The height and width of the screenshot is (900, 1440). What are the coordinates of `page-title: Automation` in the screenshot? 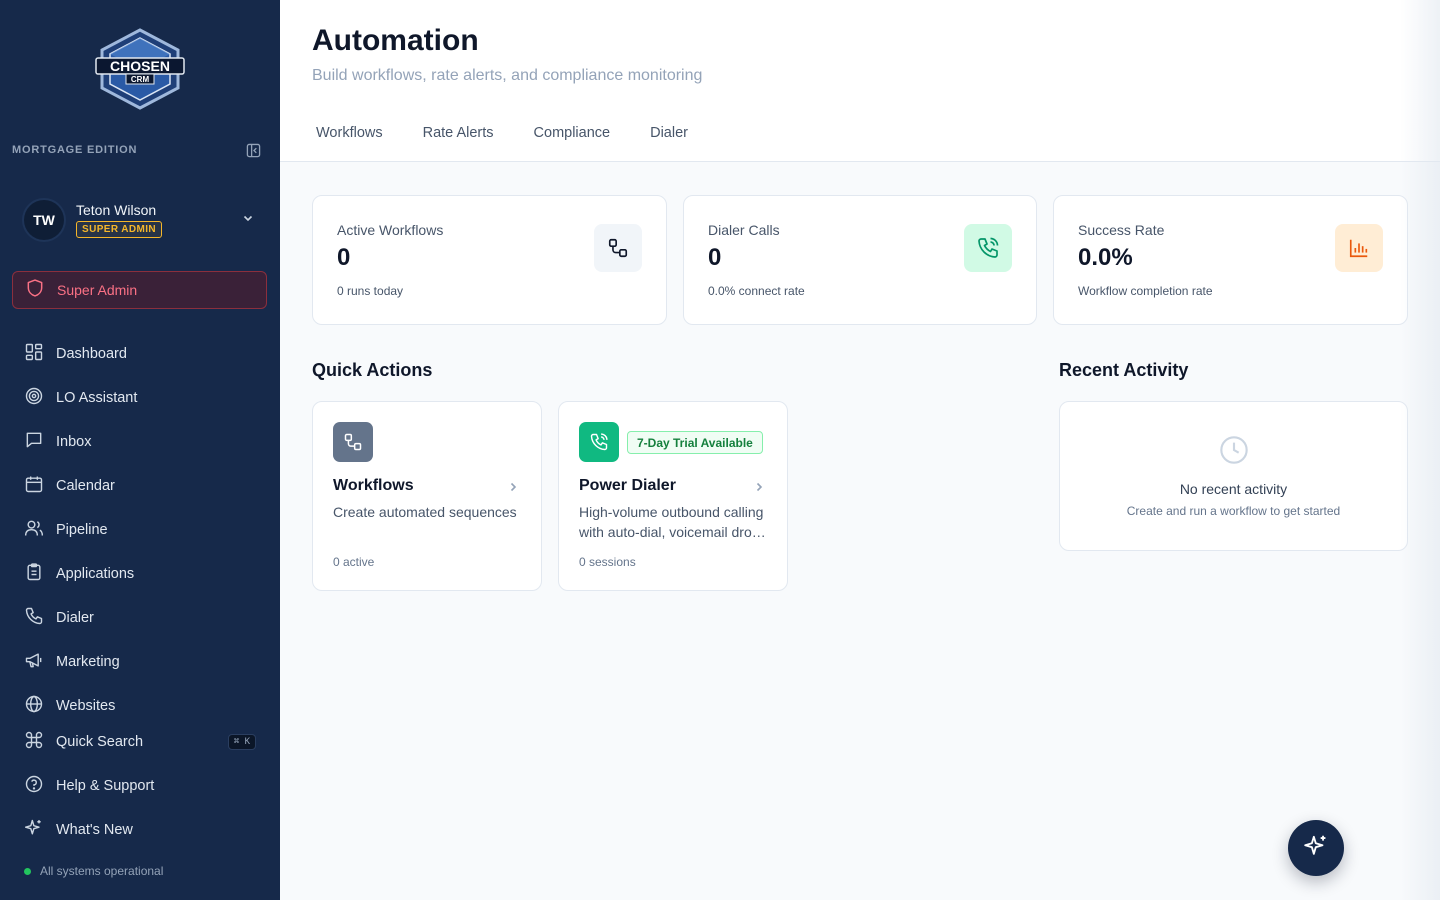 It's located at (395, 40).